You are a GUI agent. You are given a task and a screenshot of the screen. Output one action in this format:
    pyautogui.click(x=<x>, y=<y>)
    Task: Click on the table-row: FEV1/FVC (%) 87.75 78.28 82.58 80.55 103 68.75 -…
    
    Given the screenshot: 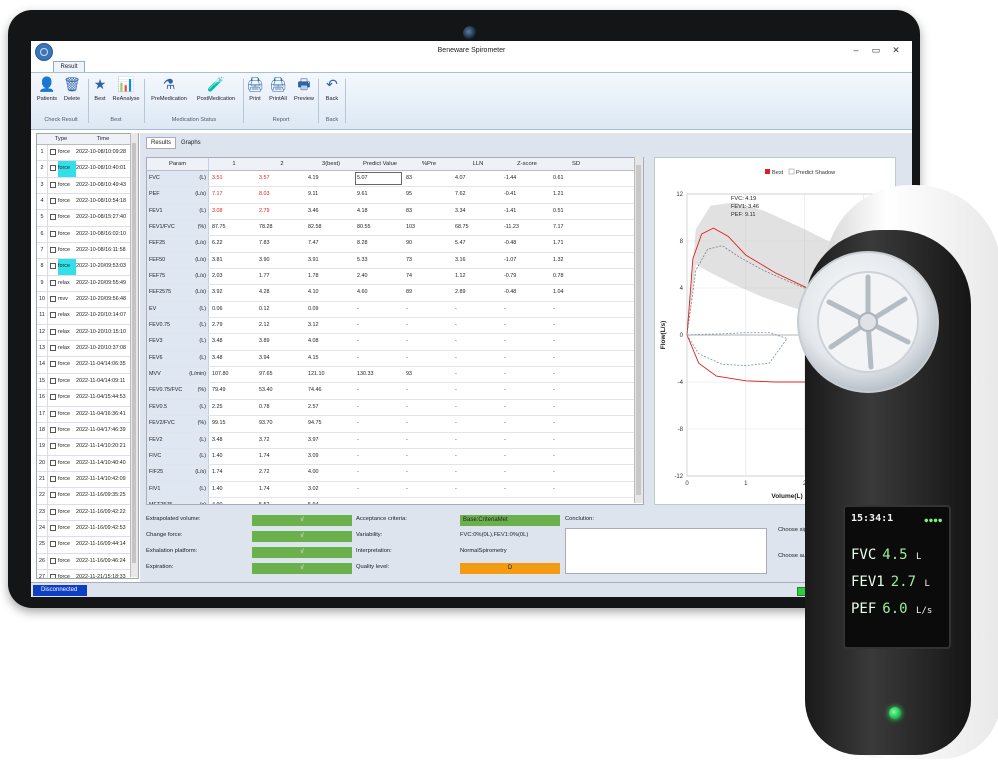 What is the action you would take?
    pyautogui.click(x=395, y=228)
    